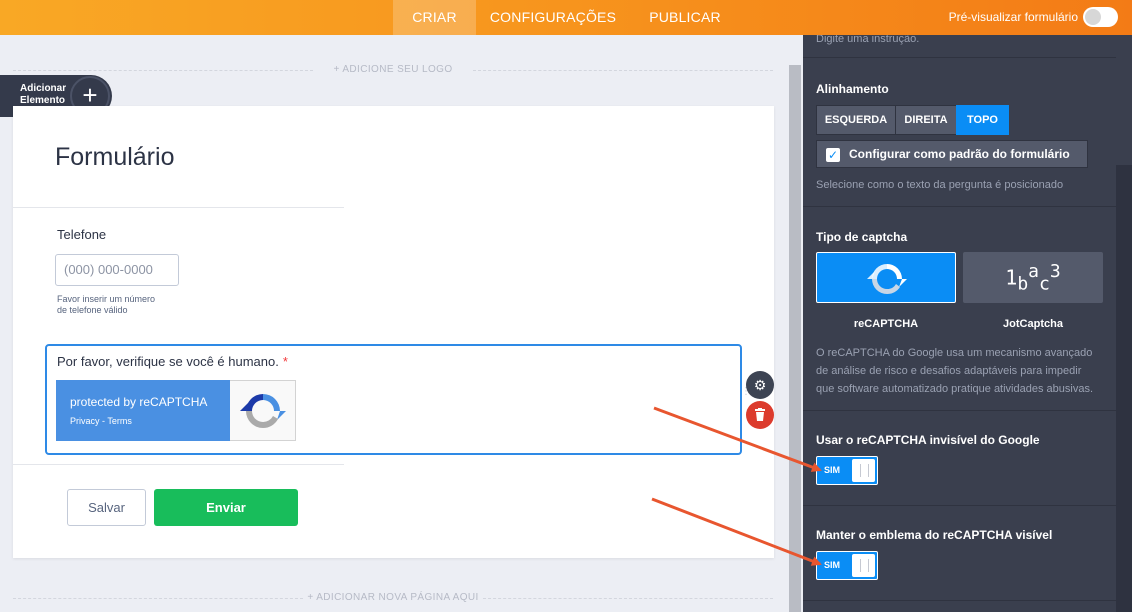 Image resolution: width=1132 pixels, height=612 pixels. I want to click on tab-configuracoes: CONFIGURAÇÕES, so click(553, 17).